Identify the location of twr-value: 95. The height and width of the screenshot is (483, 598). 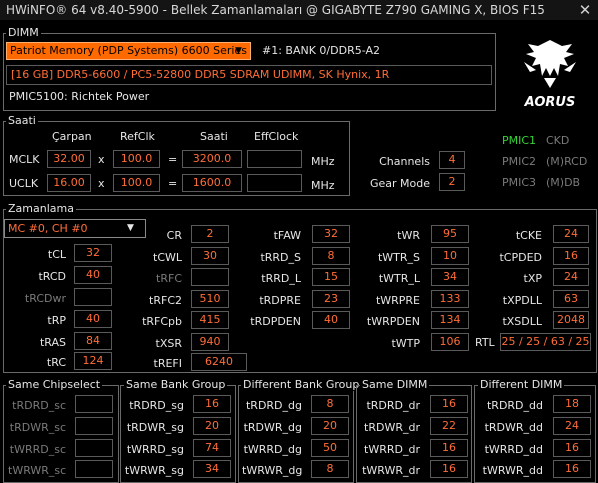
(450, 234).